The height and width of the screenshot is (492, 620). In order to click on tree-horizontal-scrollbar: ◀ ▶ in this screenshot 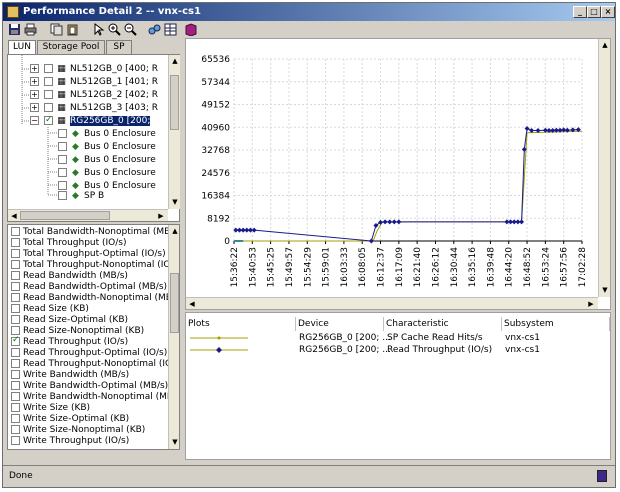, I will do `click(88, 215)`.